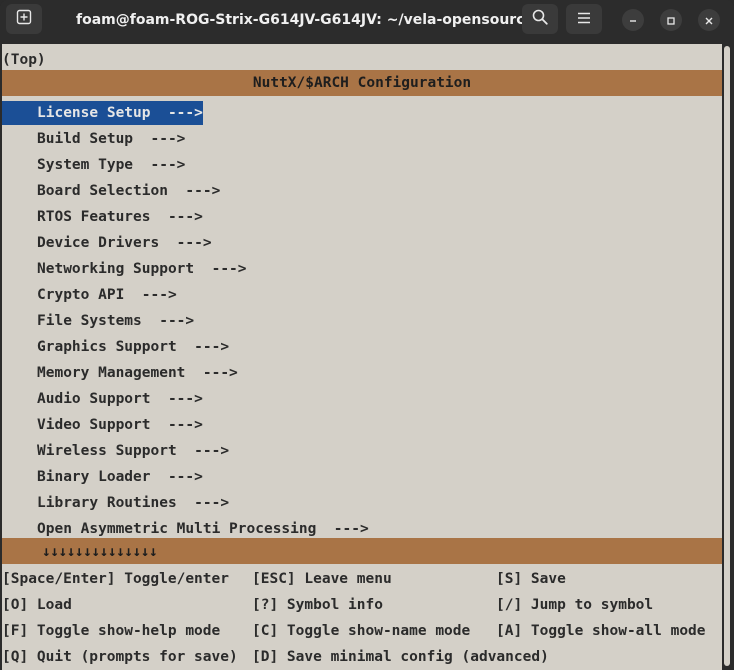  What do you see at coordinates (120, 425) in the screenshot?
I see `menu-item: Video Support --->` at bounding box center [120, 425].